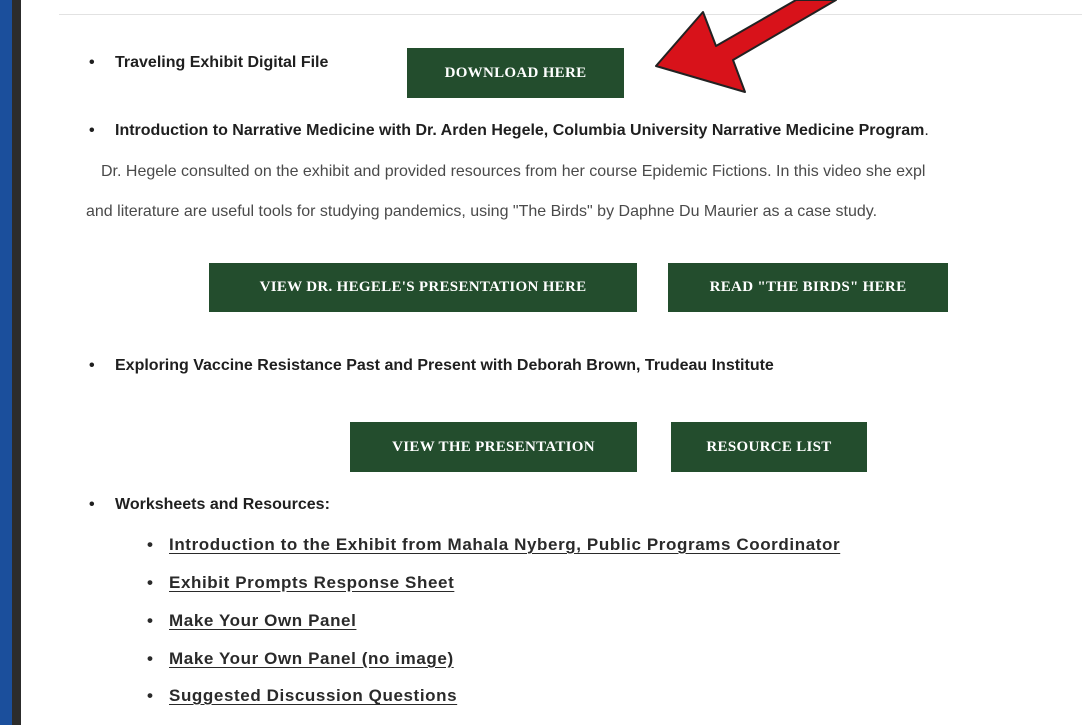  Describe the element at coordinates (311, 582) in the screenshot. I see `link-prompts-response-sheet: Exhibit Prompts Response Sheet` at that location.